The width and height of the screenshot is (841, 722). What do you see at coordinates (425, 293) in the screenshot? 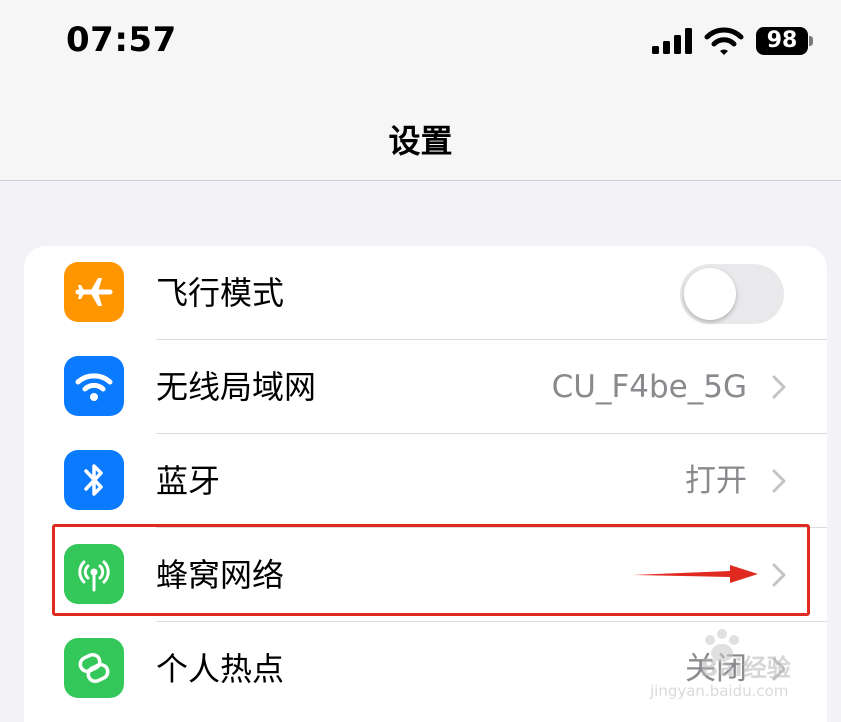
I see `settings-row-airplane-mode: 飞行模式` at bounding box center [425, 293].